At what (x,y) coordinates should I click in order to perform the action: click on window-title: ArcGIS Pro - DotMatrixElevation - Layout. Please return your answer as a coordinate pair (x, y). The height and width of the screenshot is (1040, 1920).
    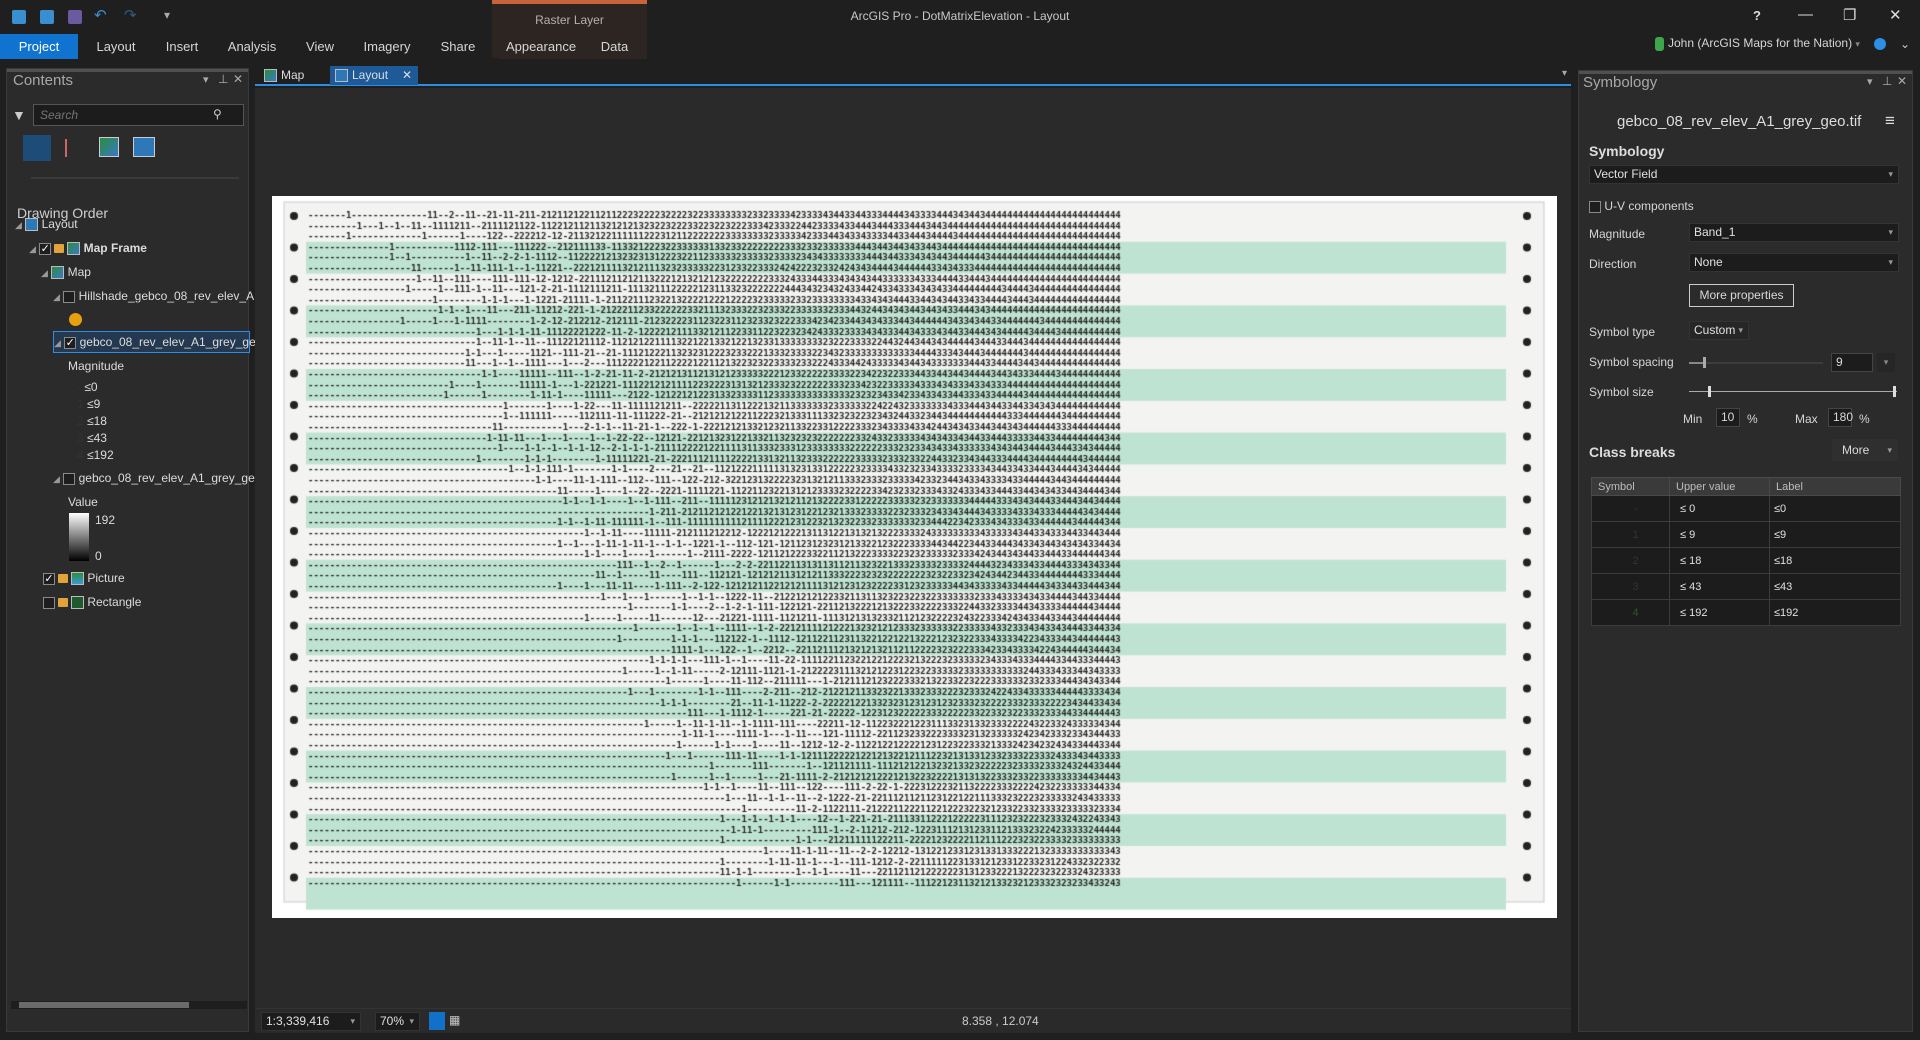
    Looking at the image, I should click on (960, 16).